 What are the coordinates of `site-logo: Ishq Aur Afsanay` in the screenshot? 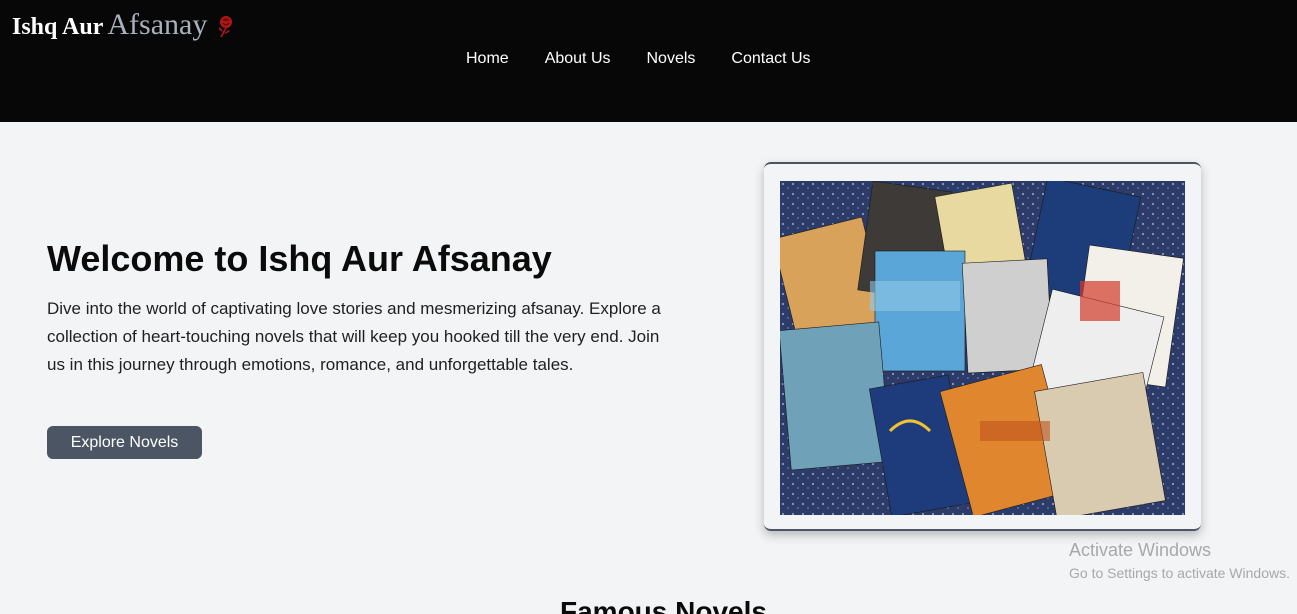 It's located at (124, 25).